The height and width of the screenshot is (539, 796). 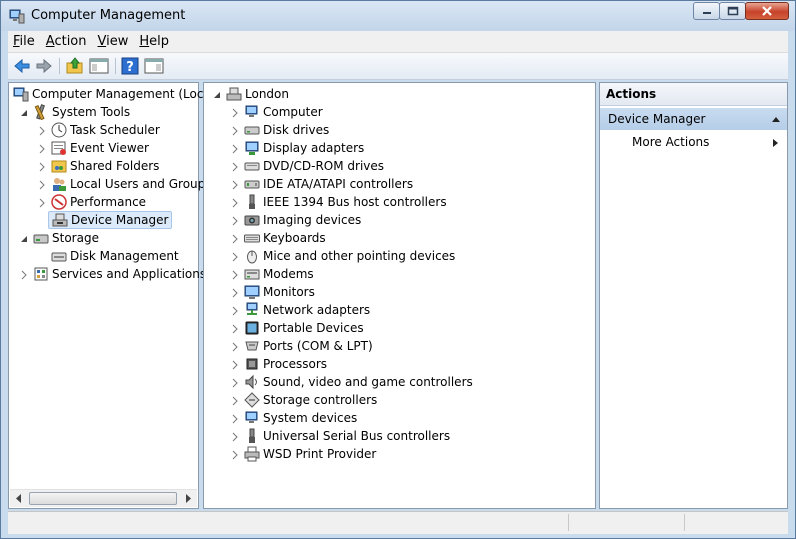 What do you see at coordinates (278, 364) in the screenshot?
I see `device-category-processors: Processors` at bounding box center [278, 364].